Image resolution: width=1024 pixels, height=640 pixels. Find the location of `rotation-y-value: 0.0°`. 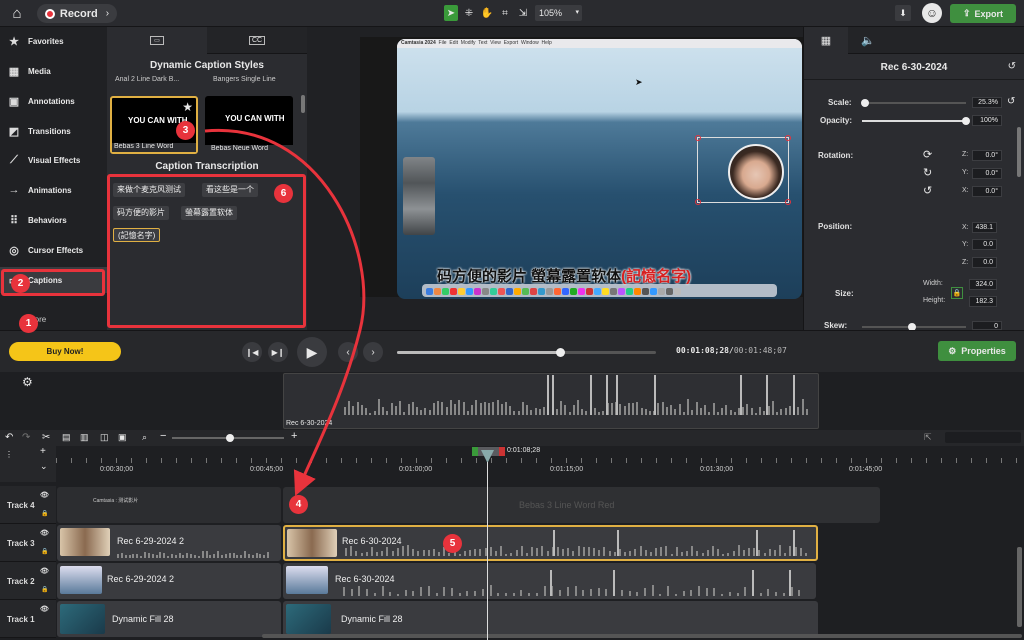

rotation-y-value: 0.0° is located at coordinates (987, 173).